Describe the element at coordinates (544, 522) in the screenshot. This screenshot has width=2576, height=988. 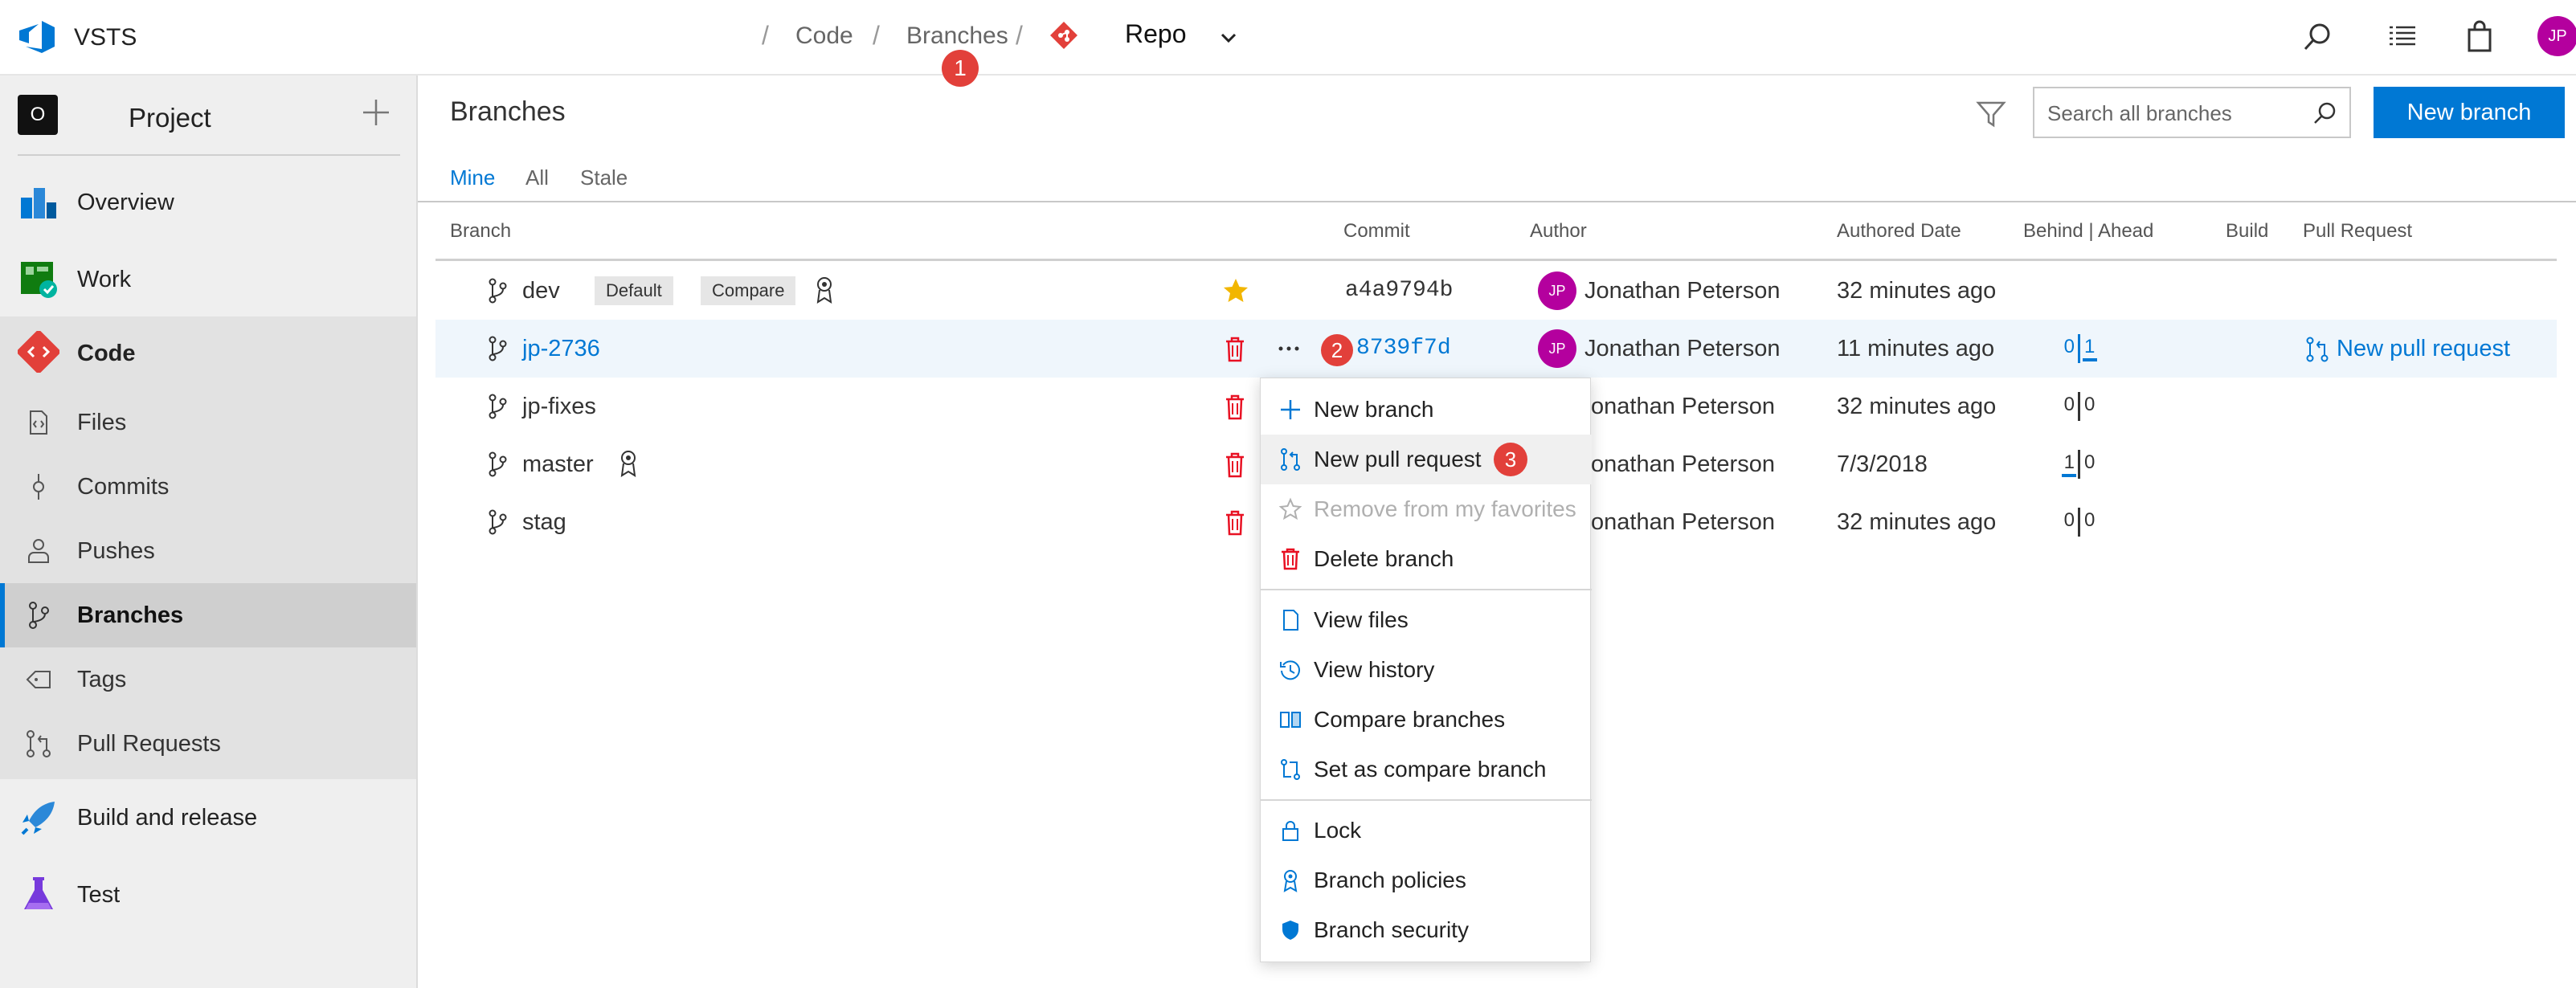
I see `branch-name: stag` at that location.